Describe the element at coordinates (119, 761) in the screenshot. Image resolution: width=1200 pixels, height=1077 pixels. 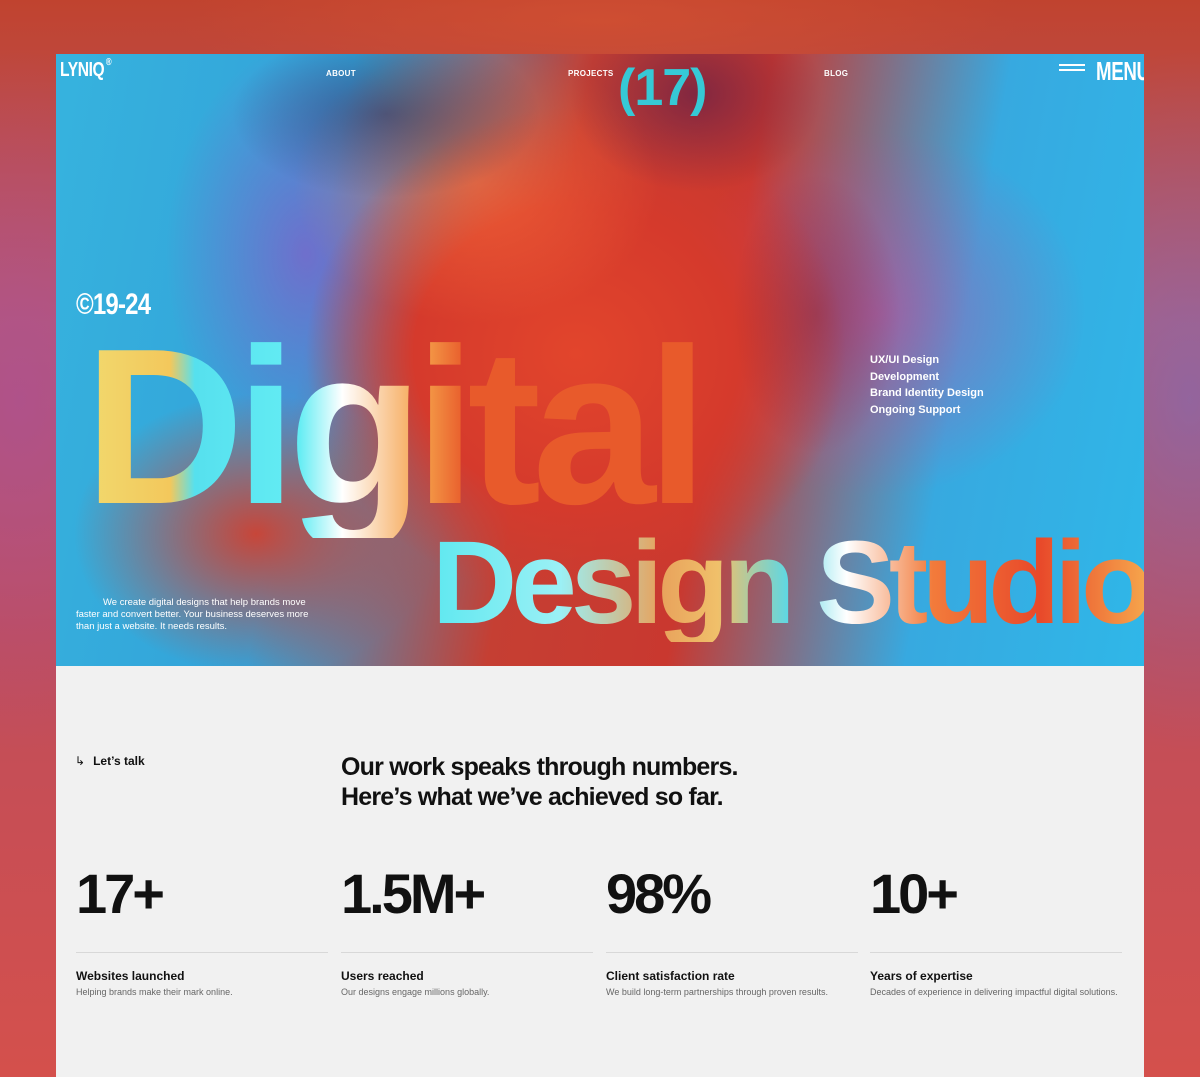
I see `lets-talk-label: Let’s talk` at that location.